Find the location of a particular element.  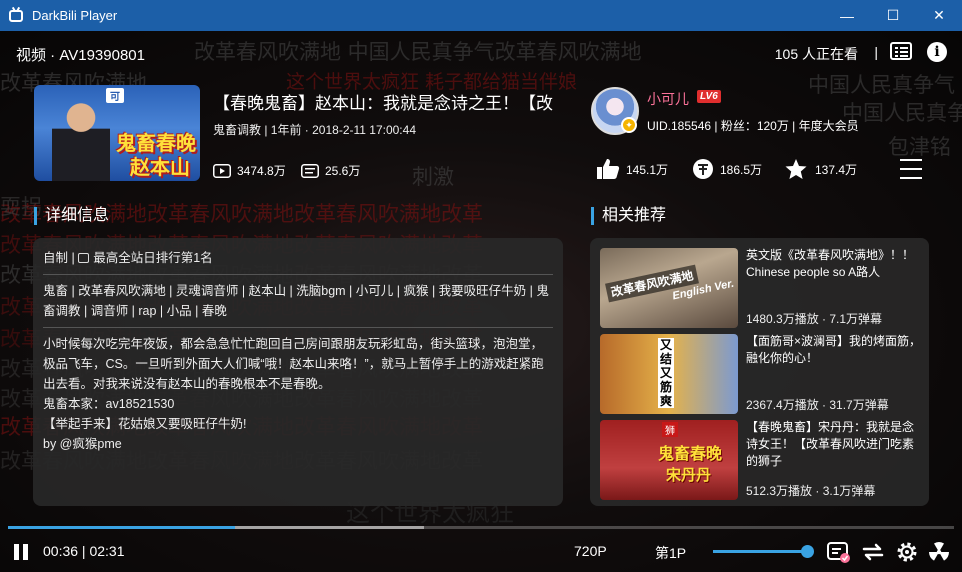

rank-prefix: 自制 | is located at coordinates (59, 258).